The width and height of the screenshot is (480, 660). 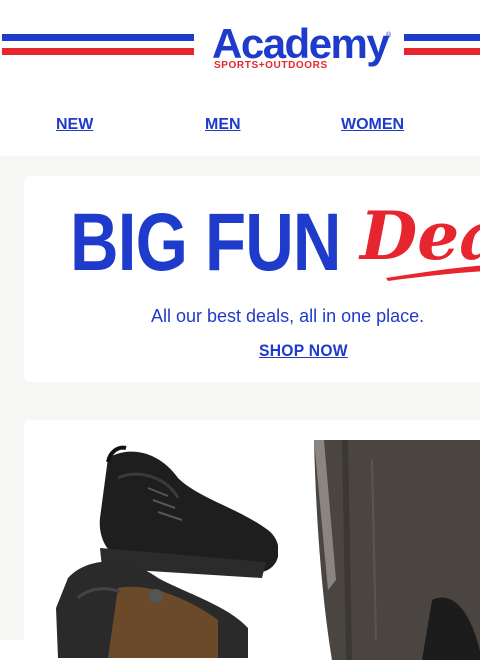 I want to click on banner-headline: BIG FUN, so click(x=205, y=242).